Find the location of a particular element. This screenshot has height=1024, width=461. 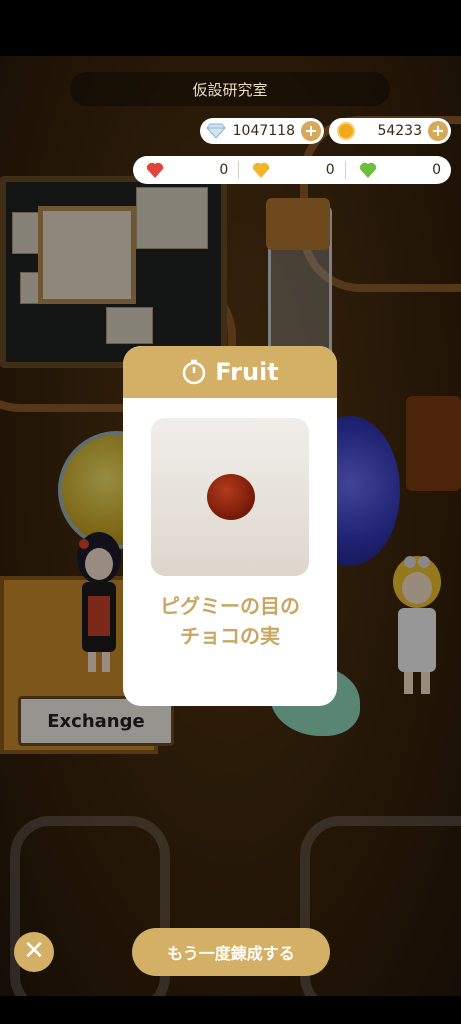

coins-value: 54233 is located at coordinates (399, 131).